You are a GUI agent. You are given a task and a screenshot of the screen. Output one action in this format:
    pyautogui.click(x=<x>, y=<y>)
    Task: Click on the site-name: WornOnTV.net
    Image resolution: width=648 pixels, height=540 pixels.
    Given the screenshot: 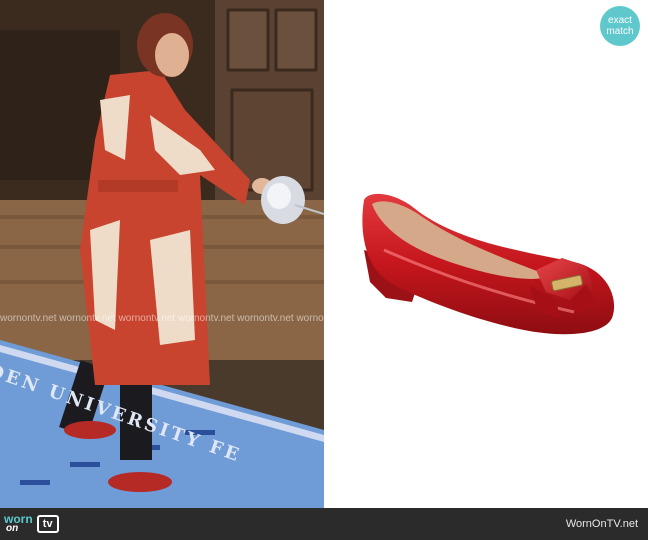 What is the action you would take?
    pyautogui.click(x=602, y=524)
    